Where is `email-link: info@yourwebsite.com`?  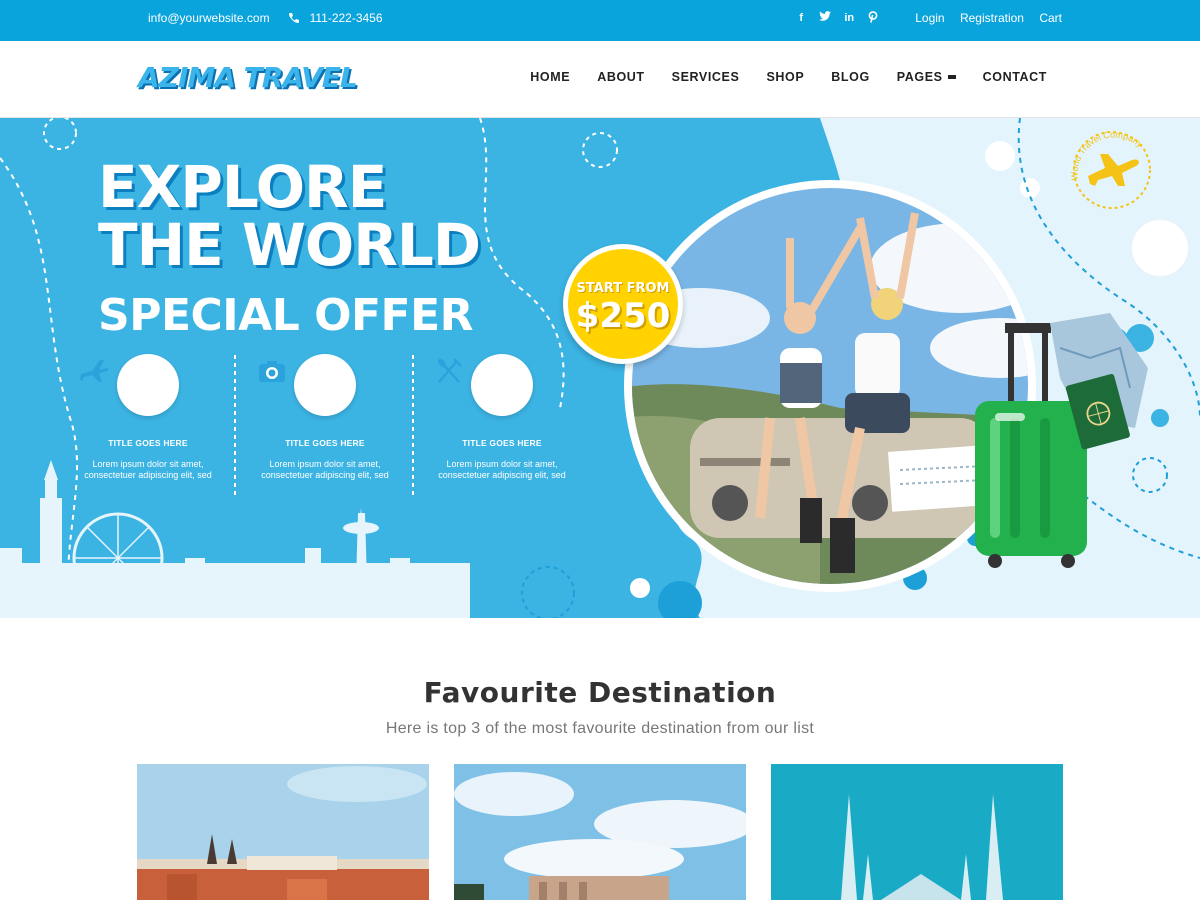
email-link: info@yourwebsite.com is located at coordinates (209, 18).